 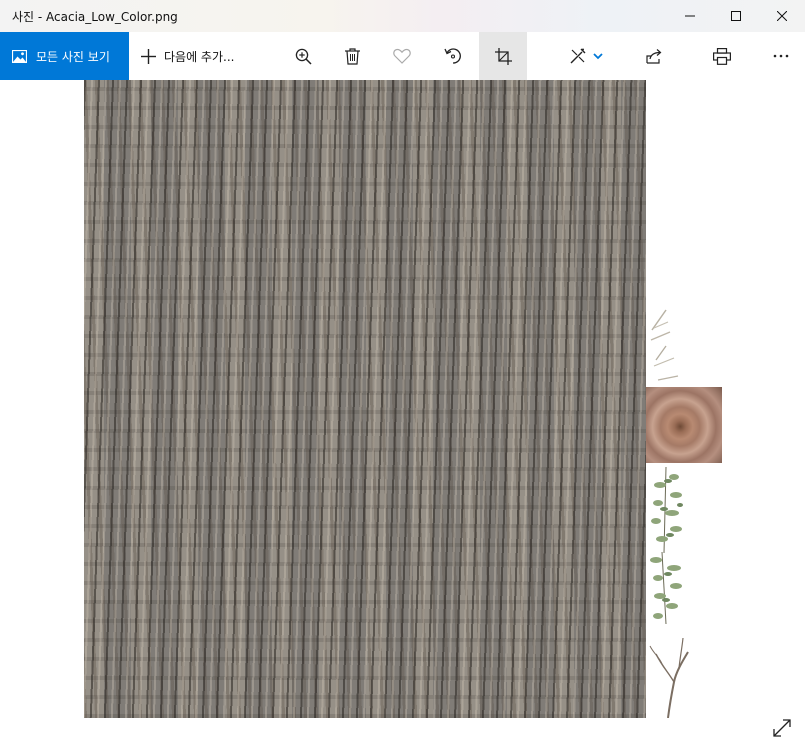 I want to click on maximize-button, so click(x=736, y=16).